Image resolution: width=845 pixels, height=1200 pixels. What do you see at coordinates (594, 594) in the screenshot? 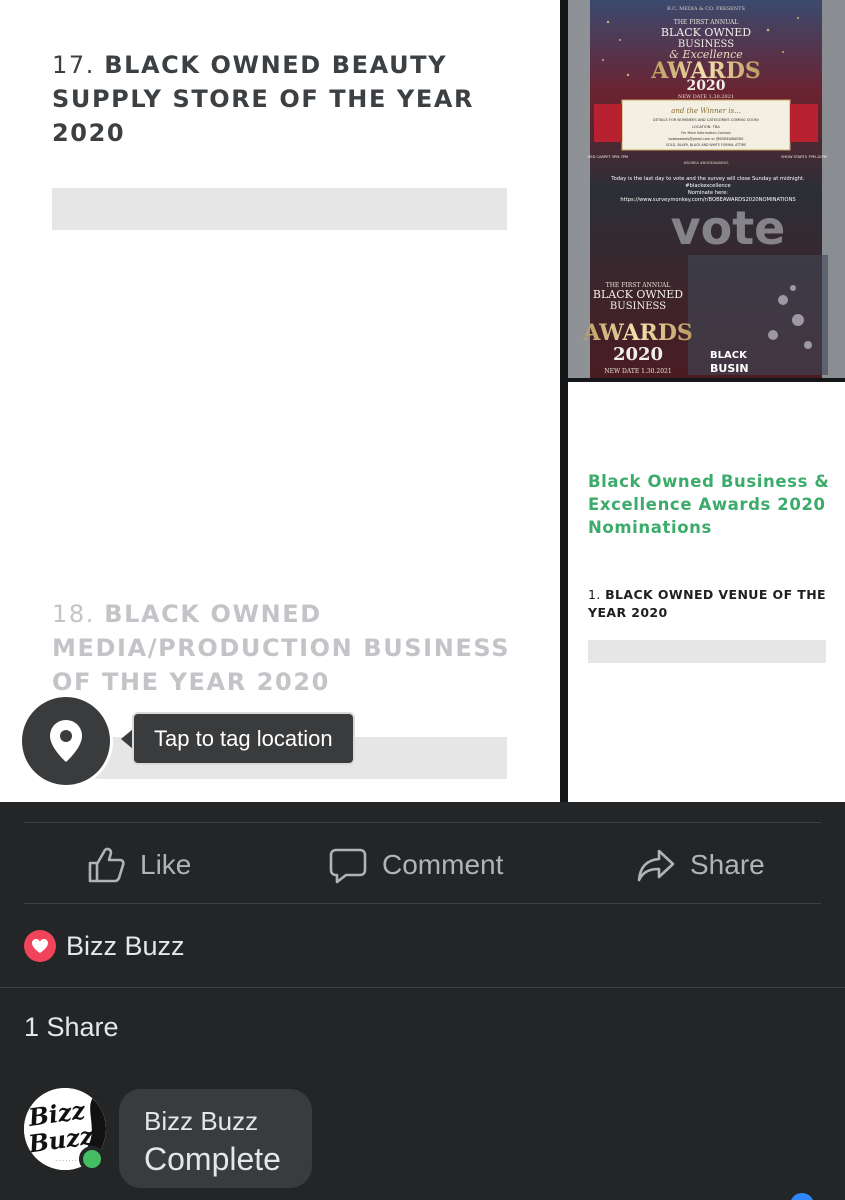
I see `question-number: 1.` at bounding box center [594, 594].